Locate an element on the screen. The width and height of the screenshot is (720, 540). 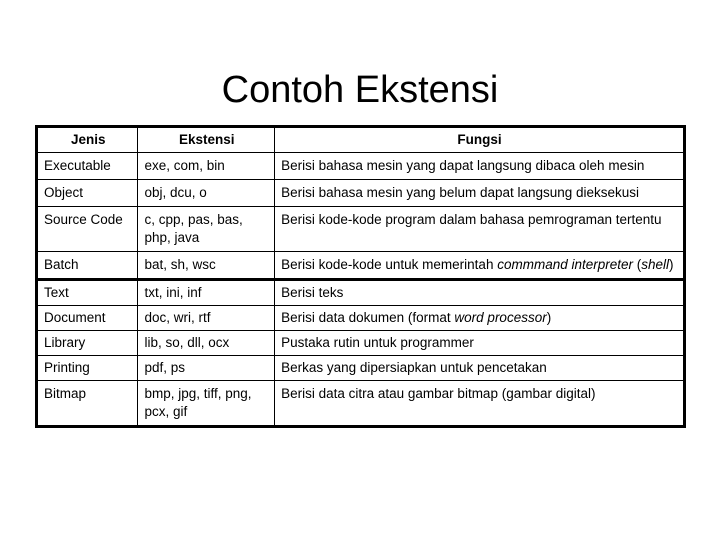
cell-ekstensi: bmp, jpg, tiff, png, pcx, gif is located at coordinates (206, 403).